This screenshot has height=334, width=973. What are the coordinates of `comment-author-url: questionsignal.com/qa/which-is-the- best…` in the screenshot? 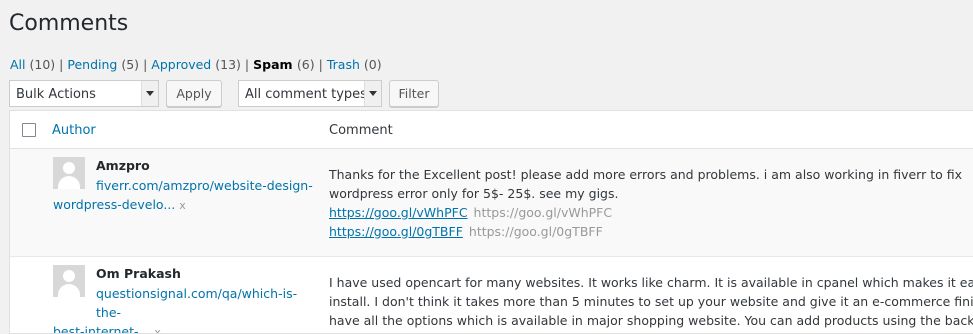 It's located at (183, 308).